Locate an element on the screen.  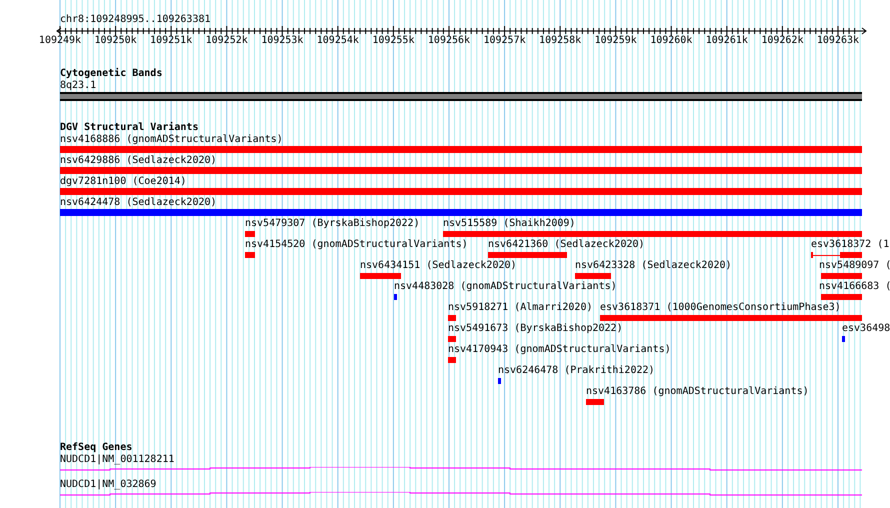
locus-label: chr8:109248995..109263381 is located at coordinates (135, 20).